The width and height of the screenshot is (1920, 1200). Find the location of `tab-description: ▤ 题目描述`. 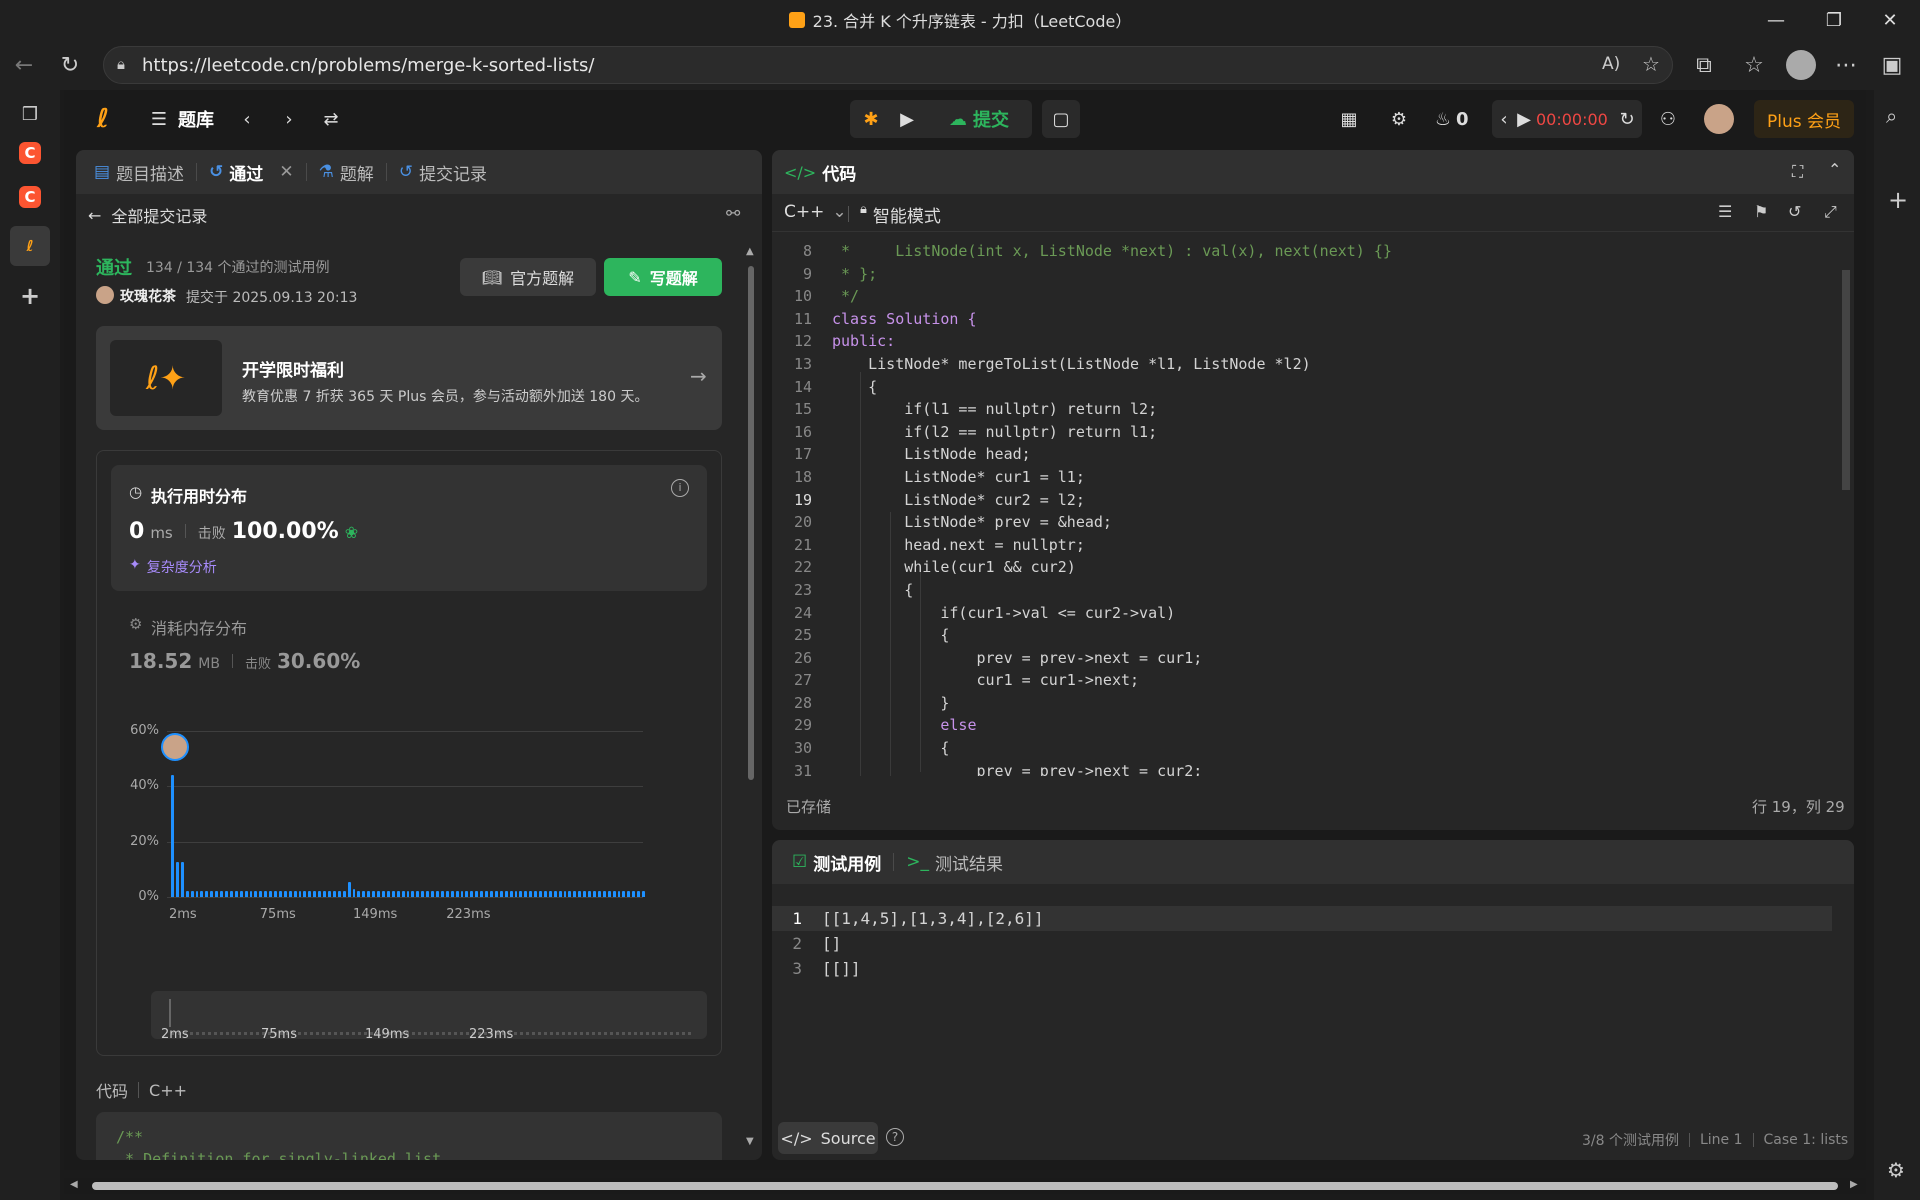

tab-description: ▤ 题目描述 is located at coordinates (139, 172).